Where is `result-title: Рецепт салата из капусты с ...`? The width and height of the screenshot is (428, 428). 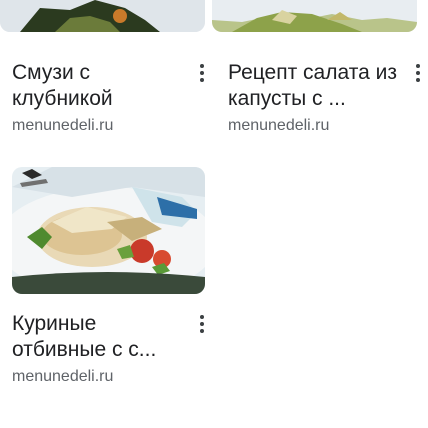
result-title: Рецепт салата из капусты с ... is located at coordinates (313, 86).